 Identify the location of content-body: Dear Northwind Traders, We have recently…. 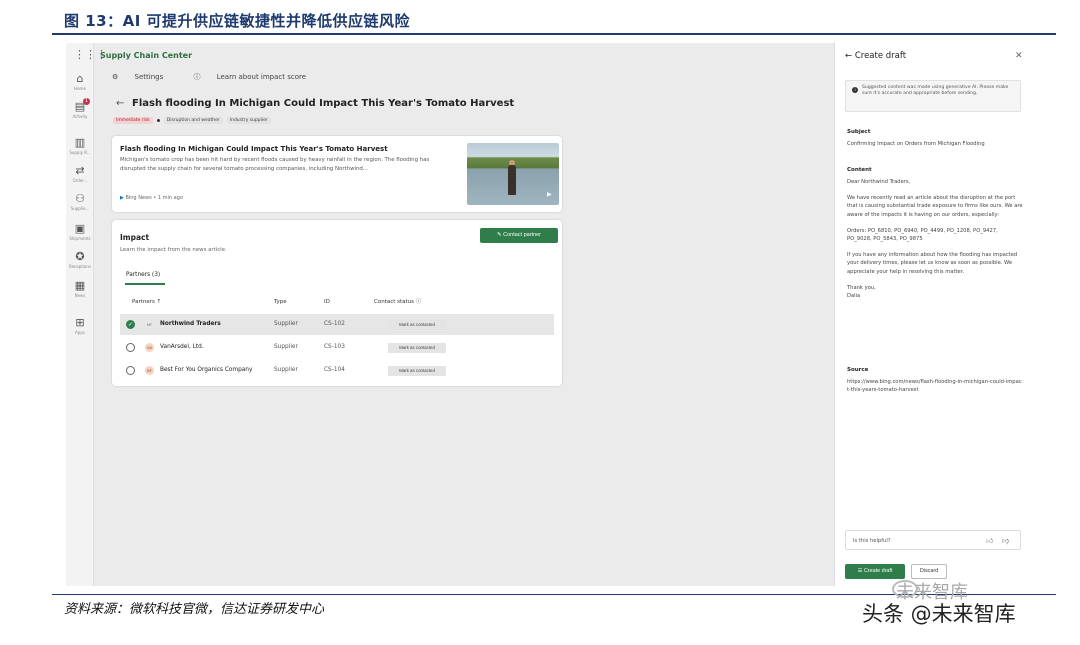
(935, 243).